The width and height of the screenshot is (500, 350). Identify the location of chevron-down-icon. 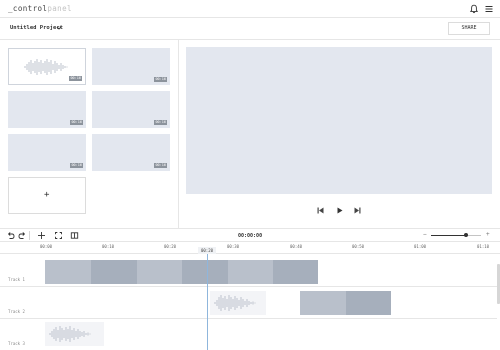
(59, 28).